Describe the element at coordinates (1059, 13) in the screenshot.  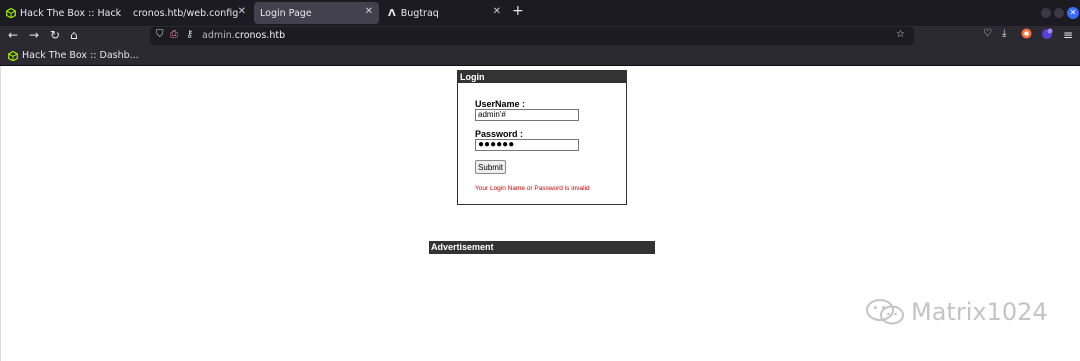
I see `maximize-icon` at that location.